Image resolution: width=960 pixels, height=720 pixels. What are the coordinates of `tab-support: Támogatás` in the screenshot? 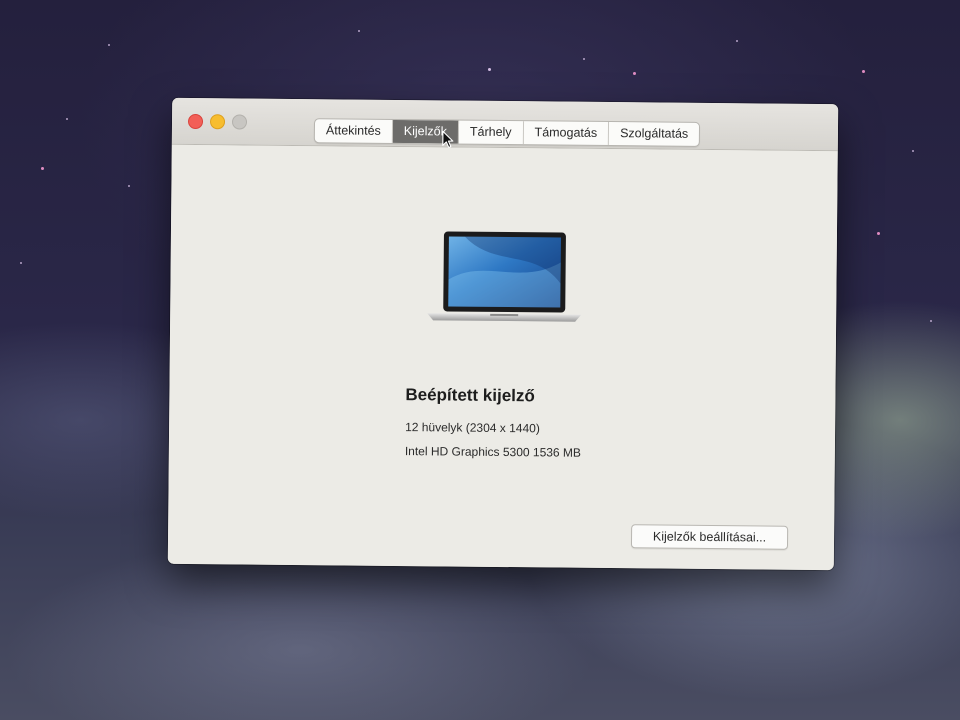 It's located at (566, 133).